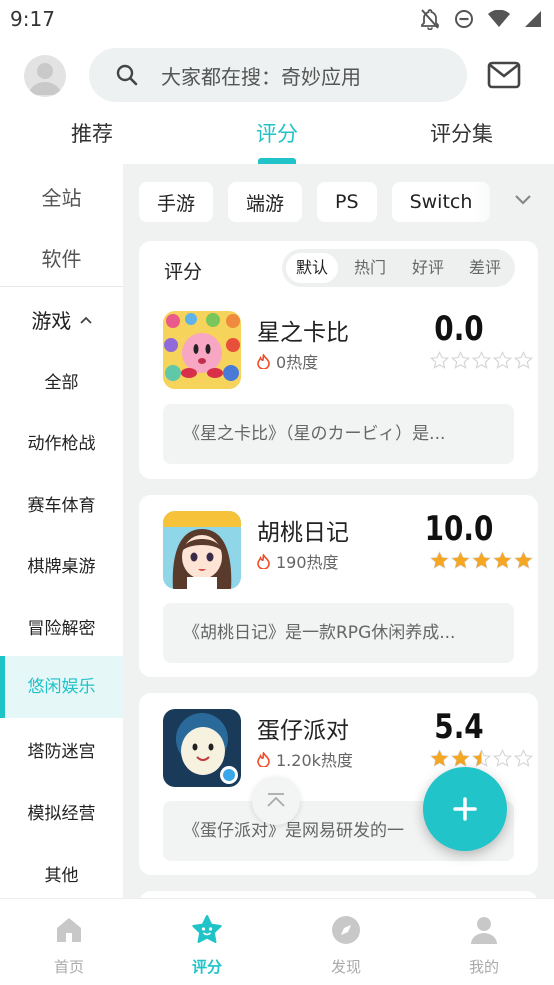  What do you see at coordinates (68, 967) in the screenshot?
I see `nav-home-label: 首页` at bounding box center [68, 967].